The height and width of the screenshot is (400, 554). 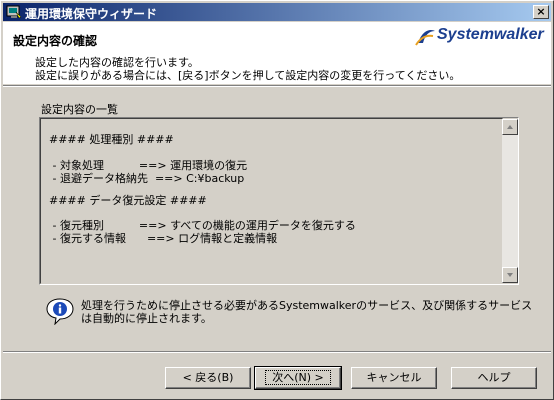 What do you see at coordinates (208, 378) in the screenshot?
I see `back-button: < 戻る(B)` at bounding box center [208, 378].